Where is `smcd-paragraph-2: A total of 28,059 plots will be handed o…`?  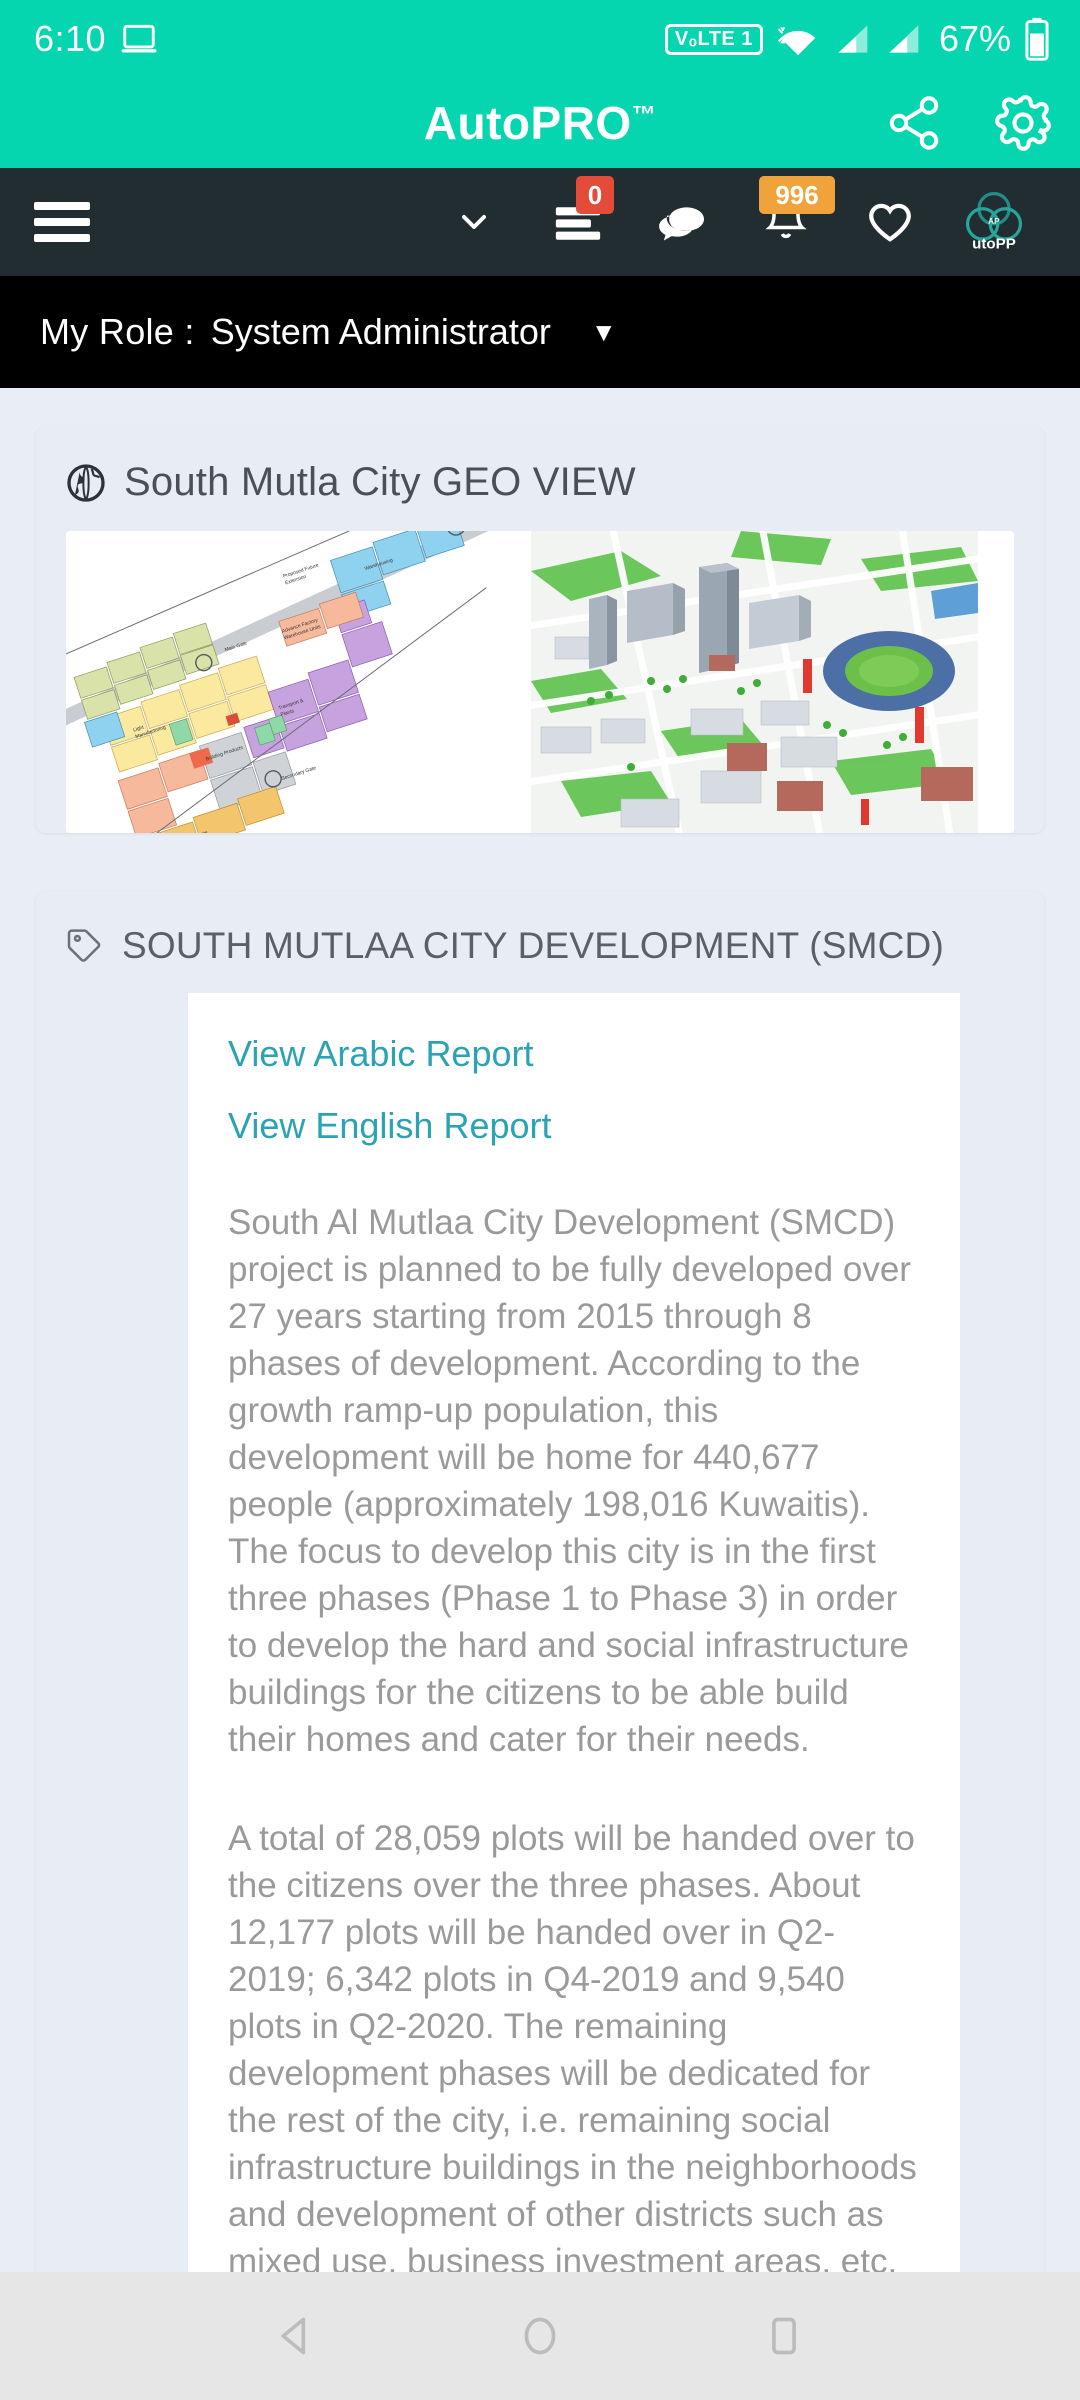
smcd-paragraph-2: A total of 28,059 plots will be handed o… is located at coordinates (572, 2050).